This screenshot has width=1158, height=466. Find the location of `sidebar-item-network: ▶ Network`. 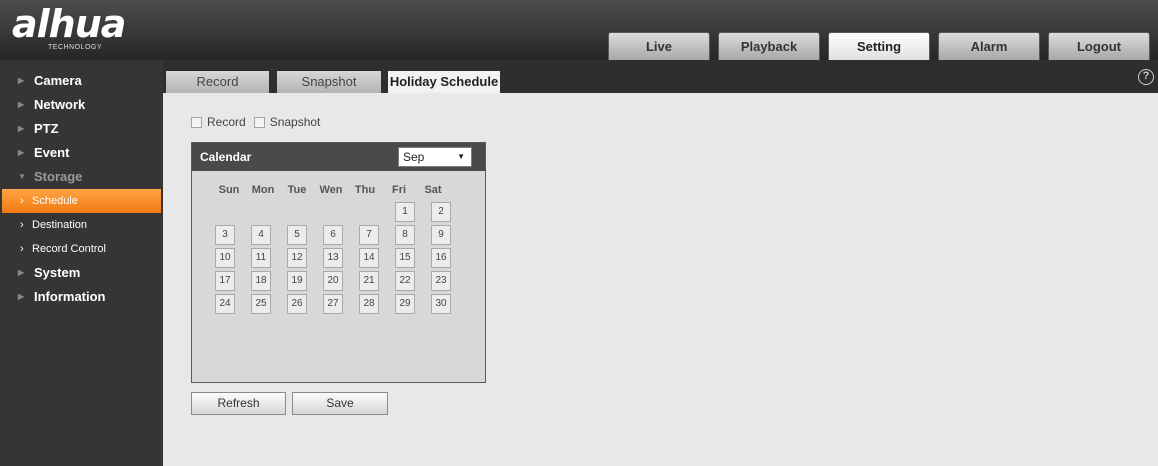

sidebar-item-network: ▶ Network is located at coordinates (81, 105).